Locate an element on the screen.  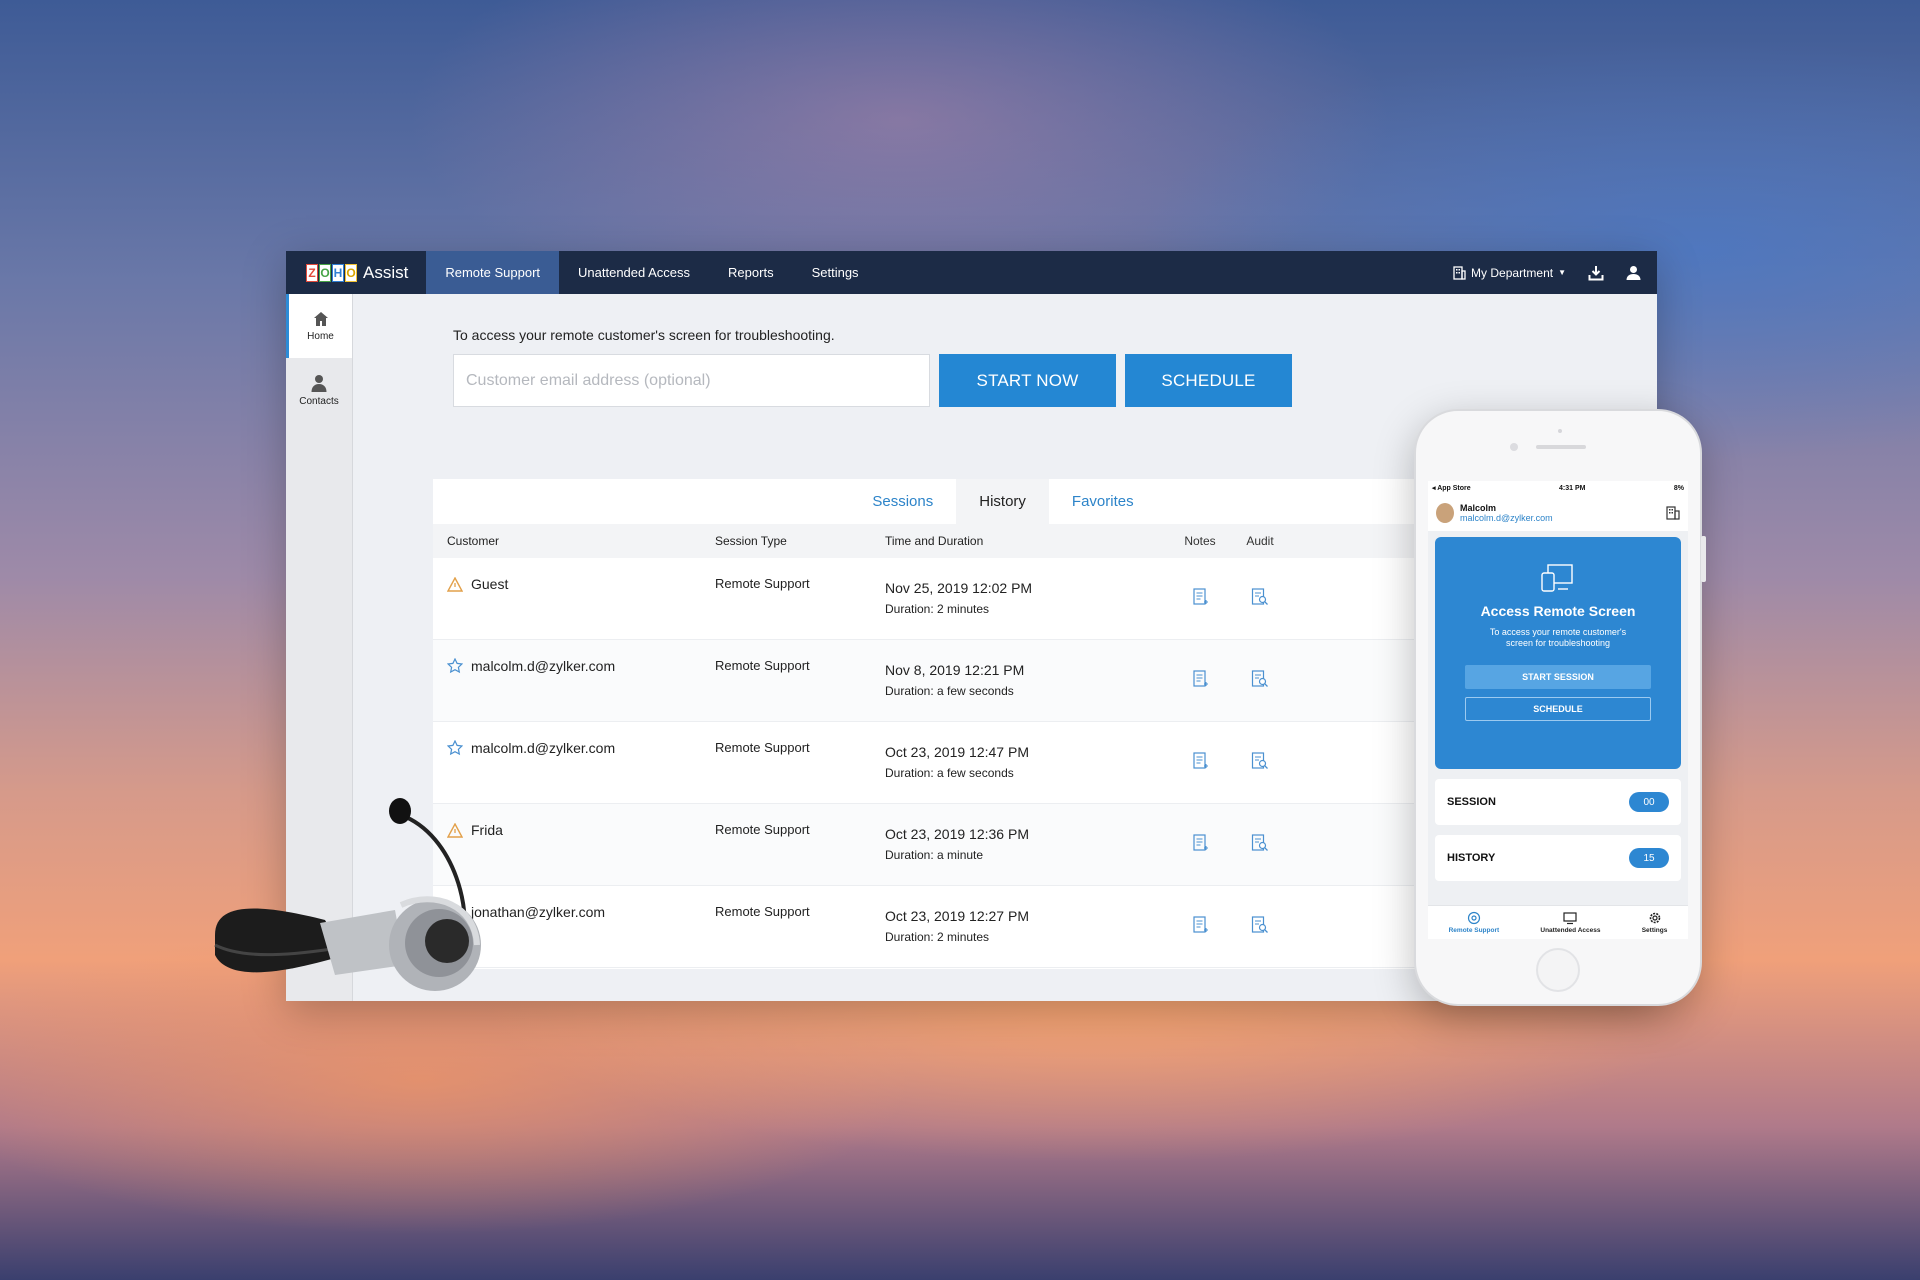
sidebar-item-contacts: Contacts is located at coordinates (319, 390).